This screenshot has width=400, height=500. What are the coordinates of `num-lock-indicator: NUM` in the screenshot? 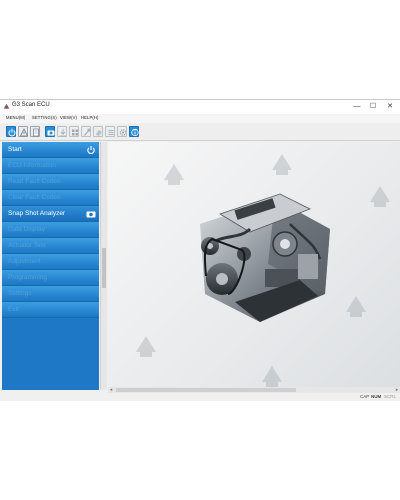 It's located at (376, 396).